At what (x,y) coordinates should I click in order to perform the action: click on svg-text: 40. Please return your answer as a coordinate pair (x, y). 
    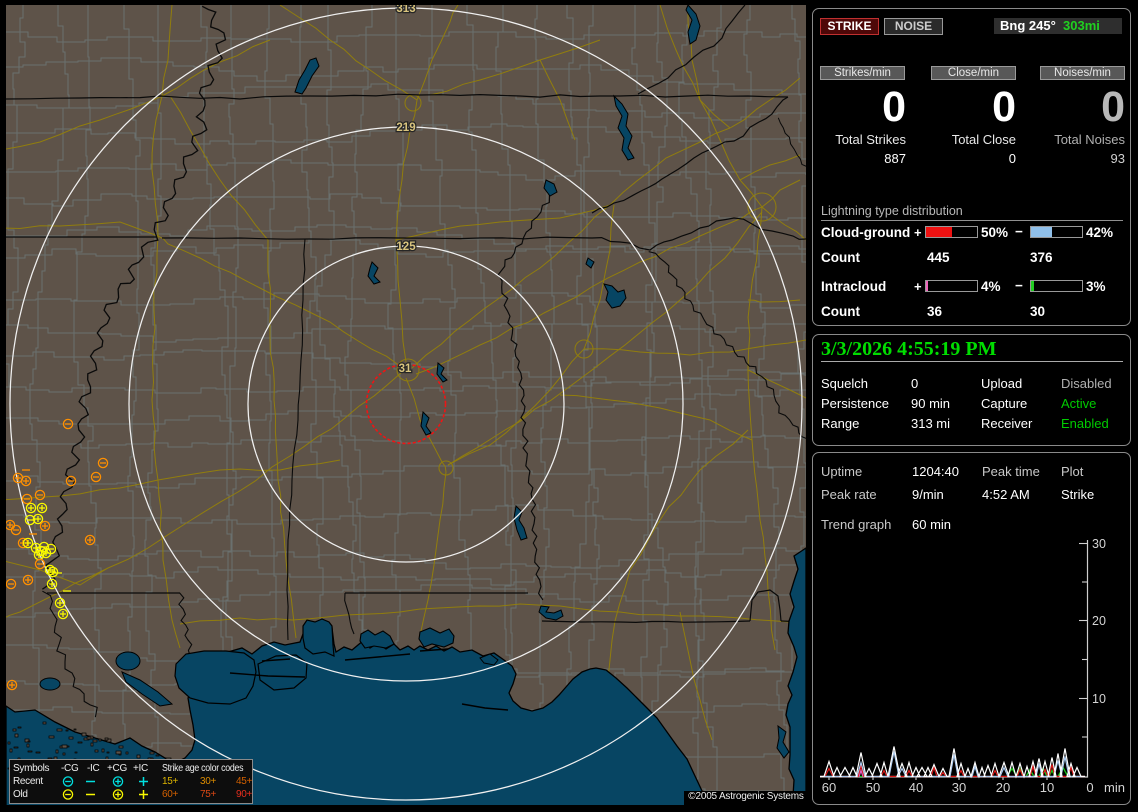
    Looking at the image, I should click on (916, 787).